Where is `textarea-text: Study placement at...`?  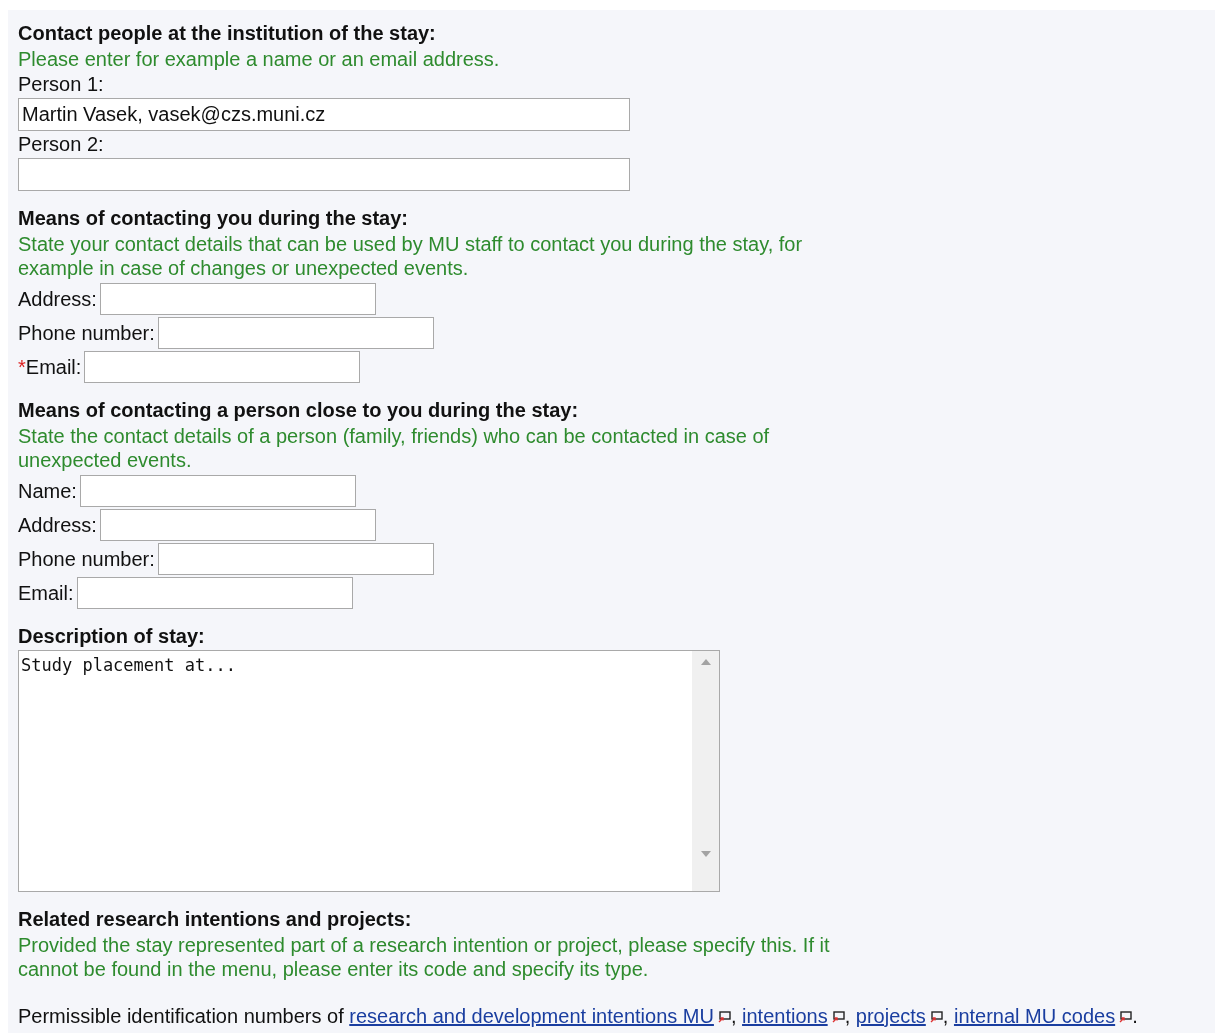
textarea-text: Study placement at... is located at coordinates (128, 665).